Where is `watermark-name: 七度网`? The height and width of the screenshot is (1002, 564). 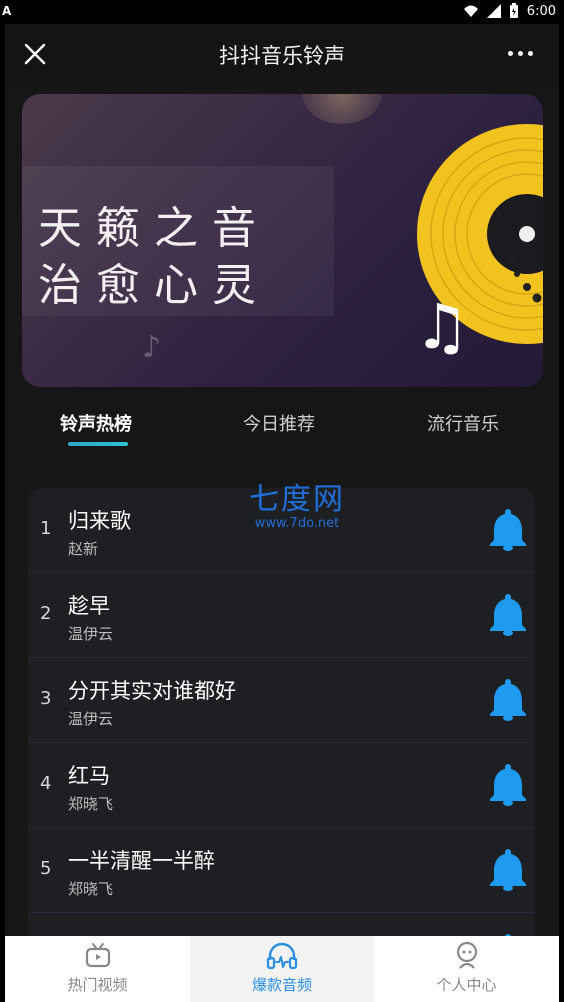 watermark-name: 七度网 is located at coordinates (297, 499).